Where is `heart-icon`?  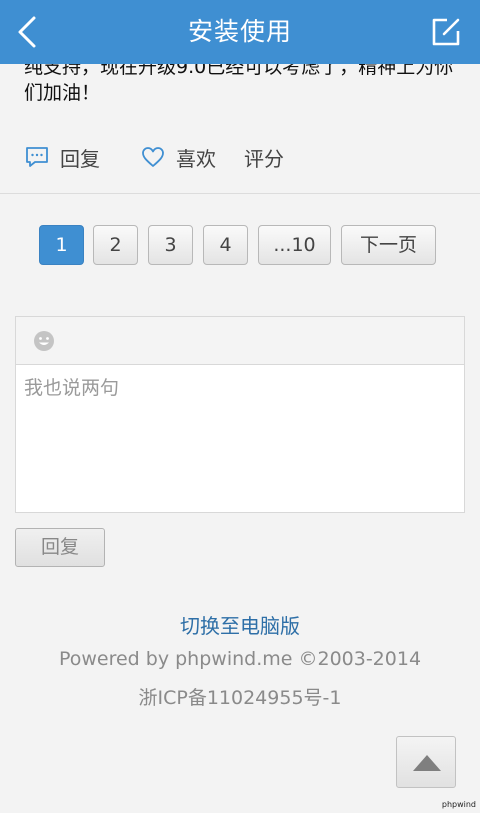 heart-icon is located at coordinates (153, 157).